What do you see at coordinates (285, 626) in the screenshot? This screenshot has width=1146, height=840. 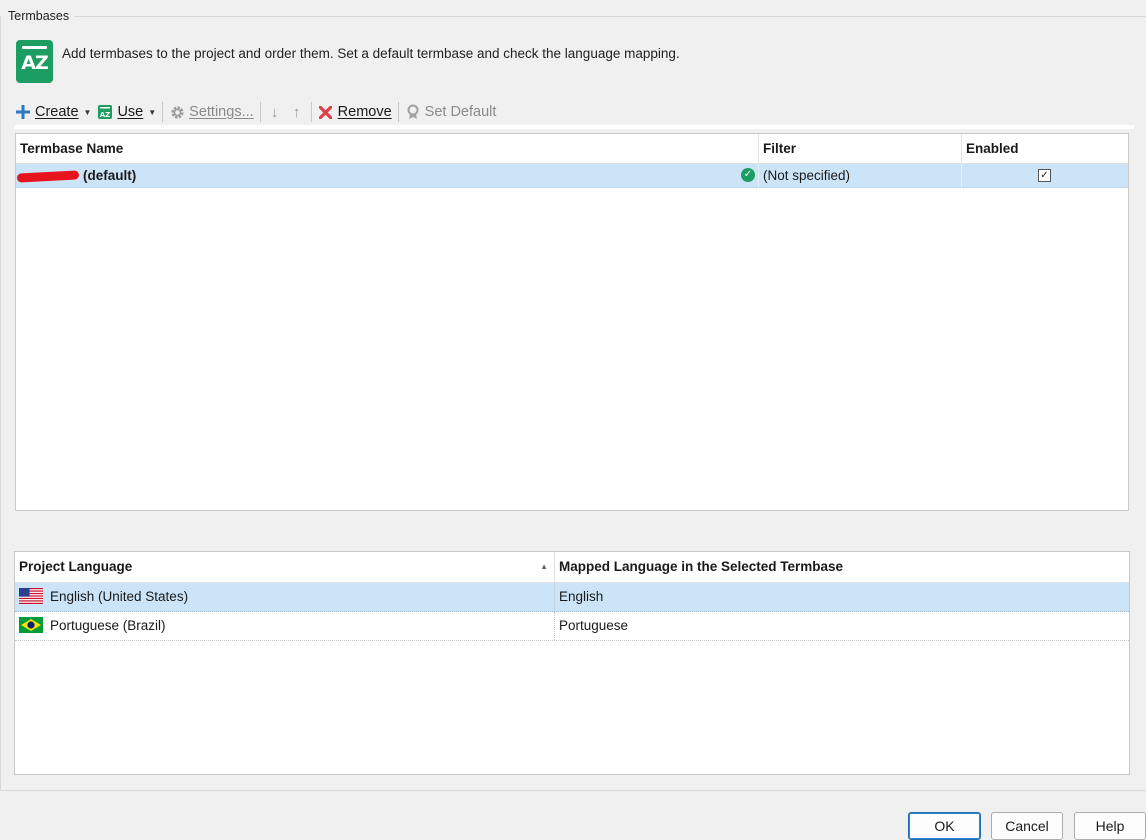 I see `project-language-cell: Portuguese (Brazil)` at bounding box center [285, 626].